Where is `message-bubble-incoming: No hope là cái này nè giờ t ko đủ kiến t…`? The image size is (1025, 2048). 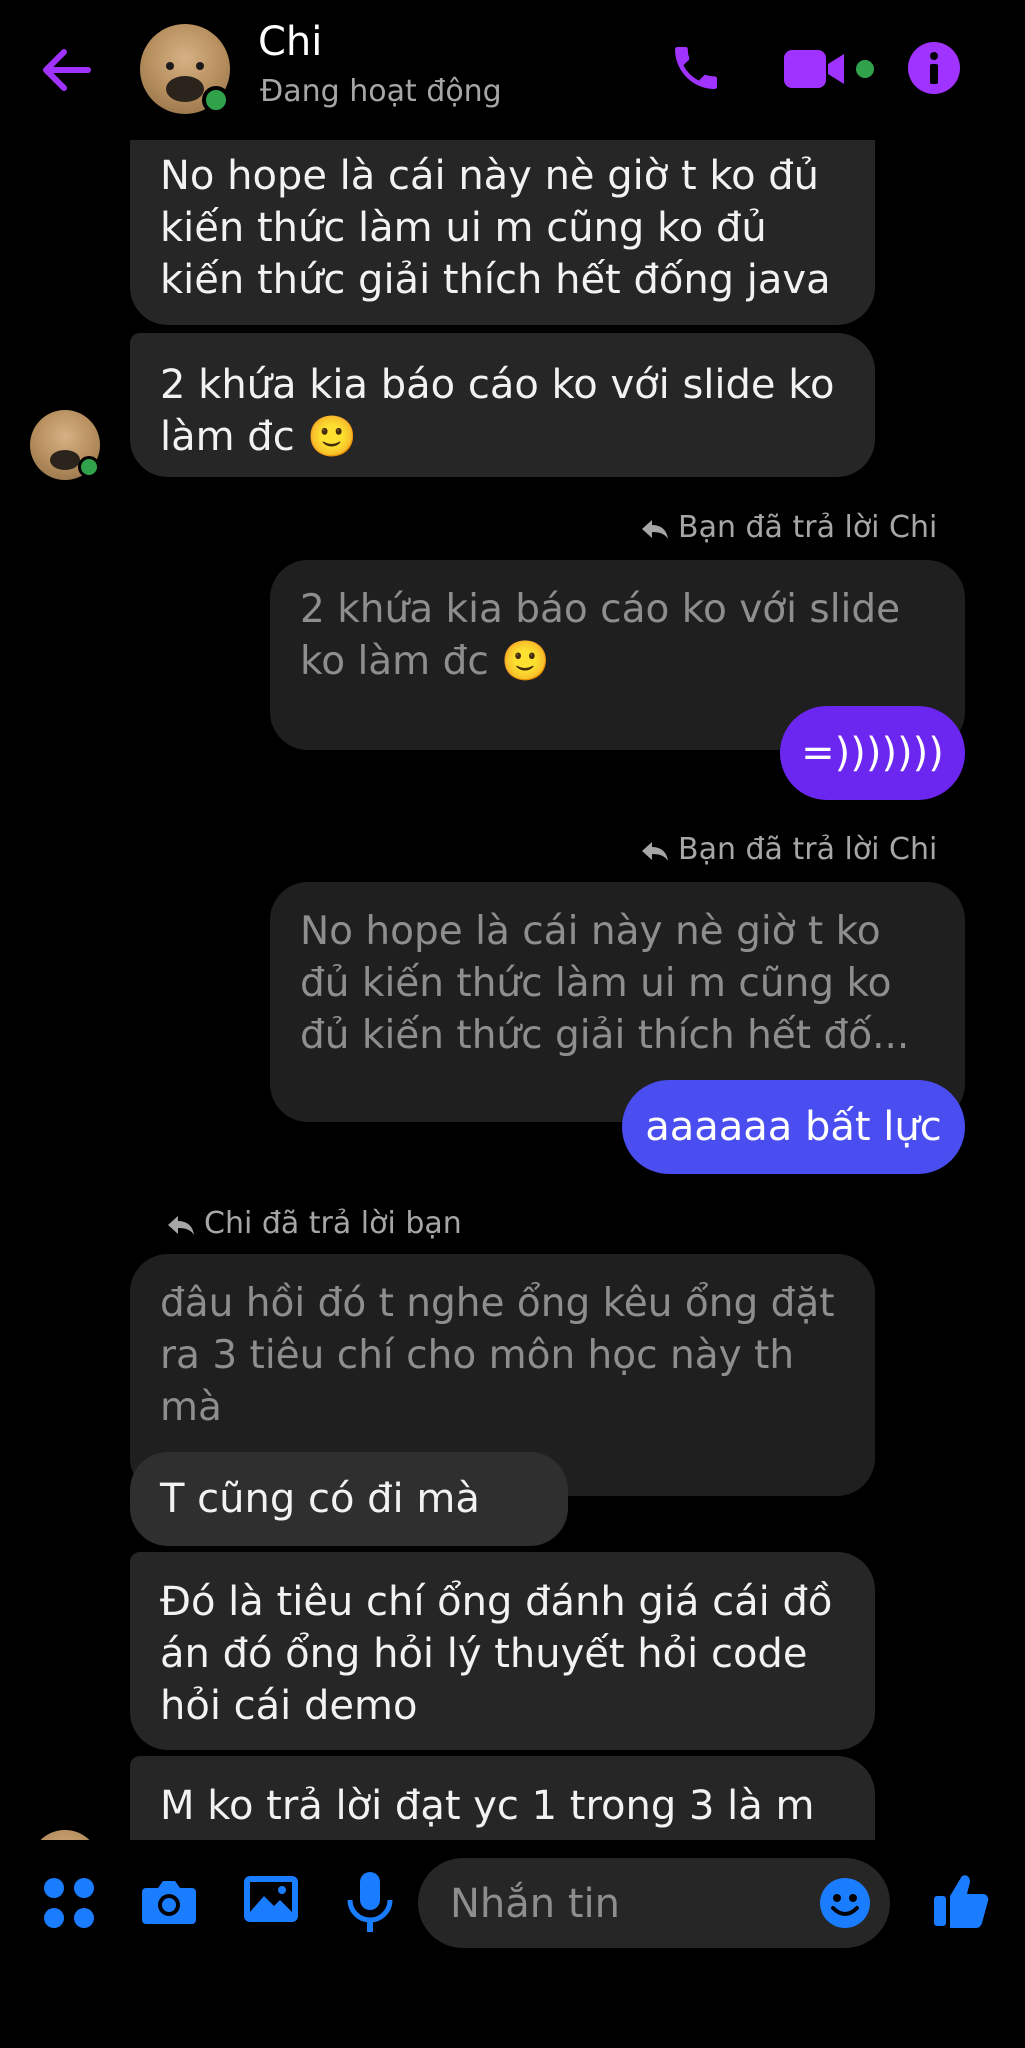
message-bubble-incoming: No hope là cái này nè giờ t ko đủ kiến t… is located at coordinates (502, 222).